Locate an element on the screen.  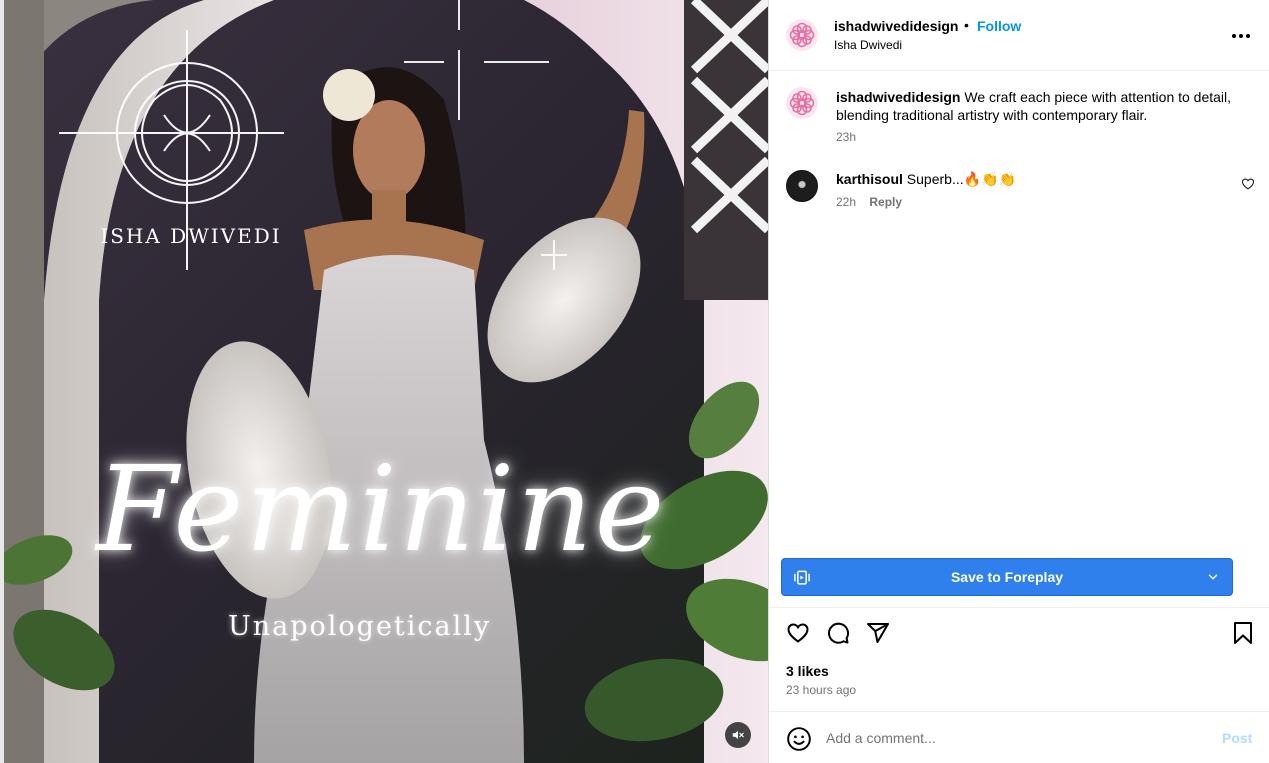
more-options-button is located at coordinates (1241, 36).